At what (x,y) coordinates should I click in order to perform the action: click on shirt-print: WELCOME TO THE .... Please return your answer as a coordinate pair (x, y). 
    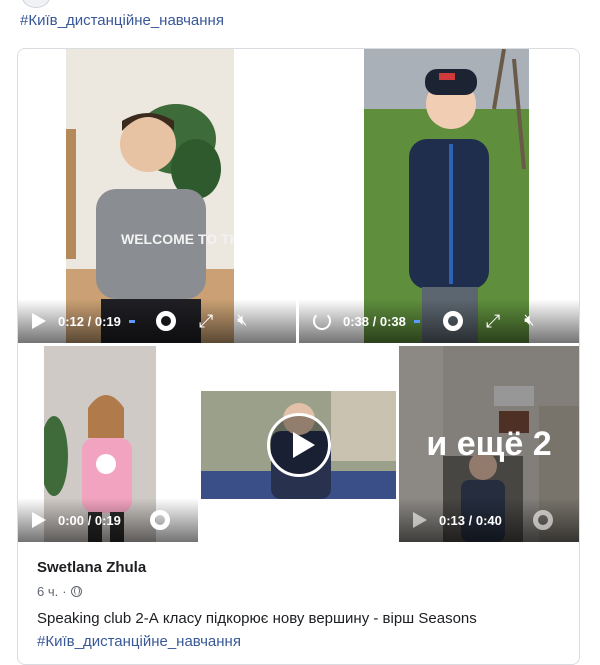
    Looking at the image, I should click on (177, 239).